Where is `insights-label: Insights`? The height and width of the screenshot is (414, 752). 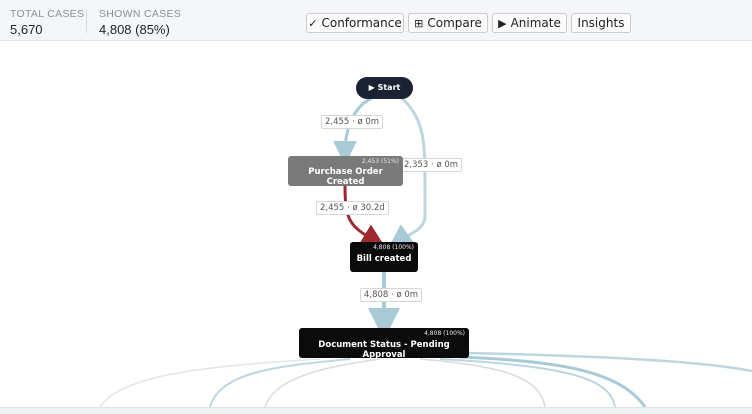
insights-label: Insights is located at coordinates (601, 23).